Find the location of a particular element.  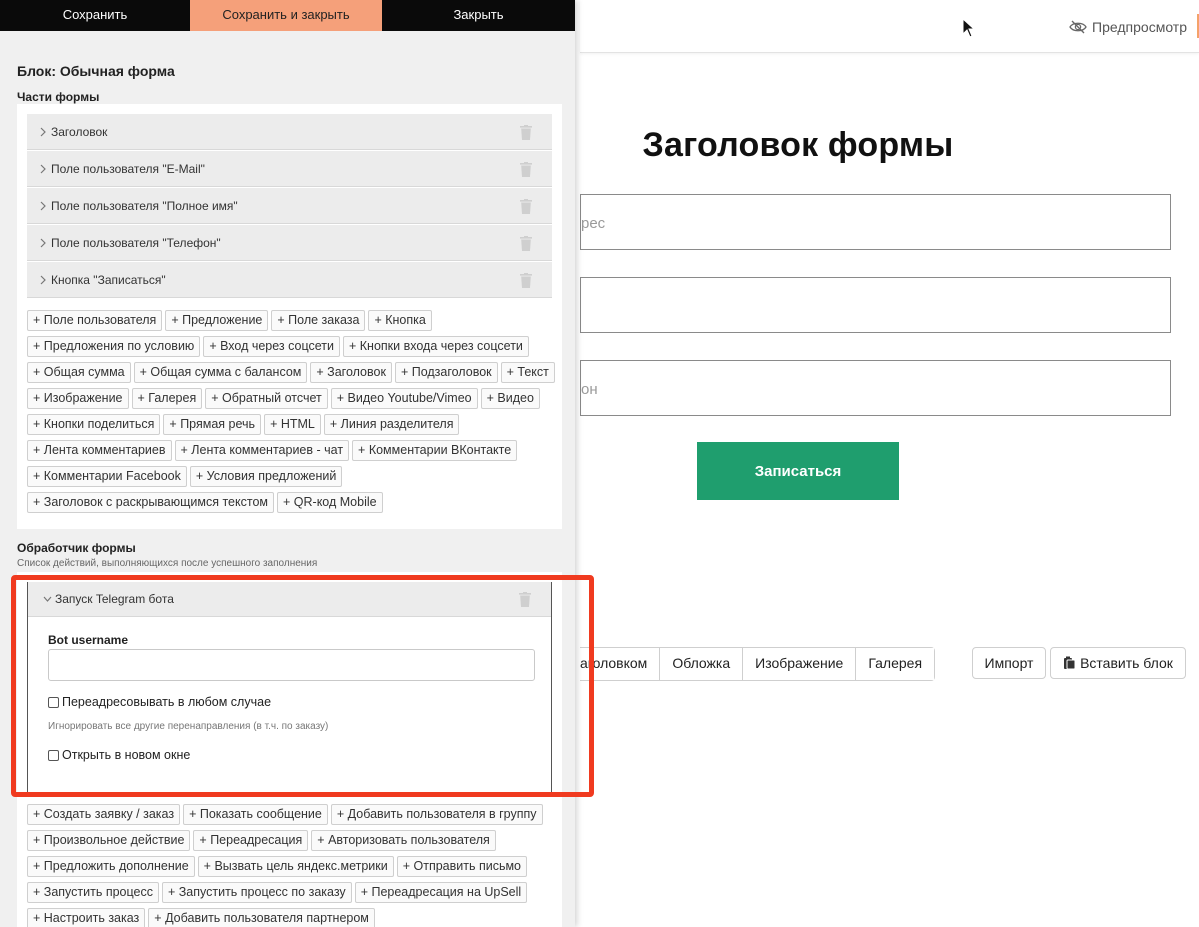

chevron-down-icon is located at coordinates (47, 599).